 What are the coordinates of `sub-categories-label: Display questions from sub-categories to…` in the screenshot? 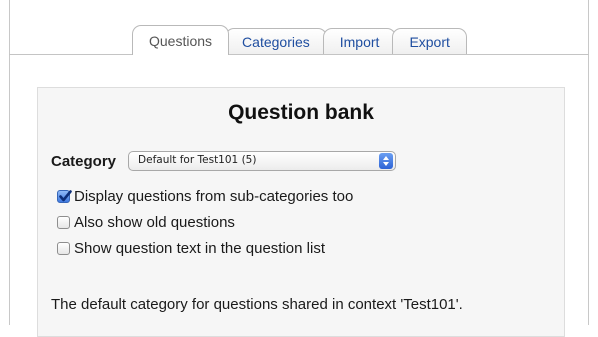 It's located at (214, 196).